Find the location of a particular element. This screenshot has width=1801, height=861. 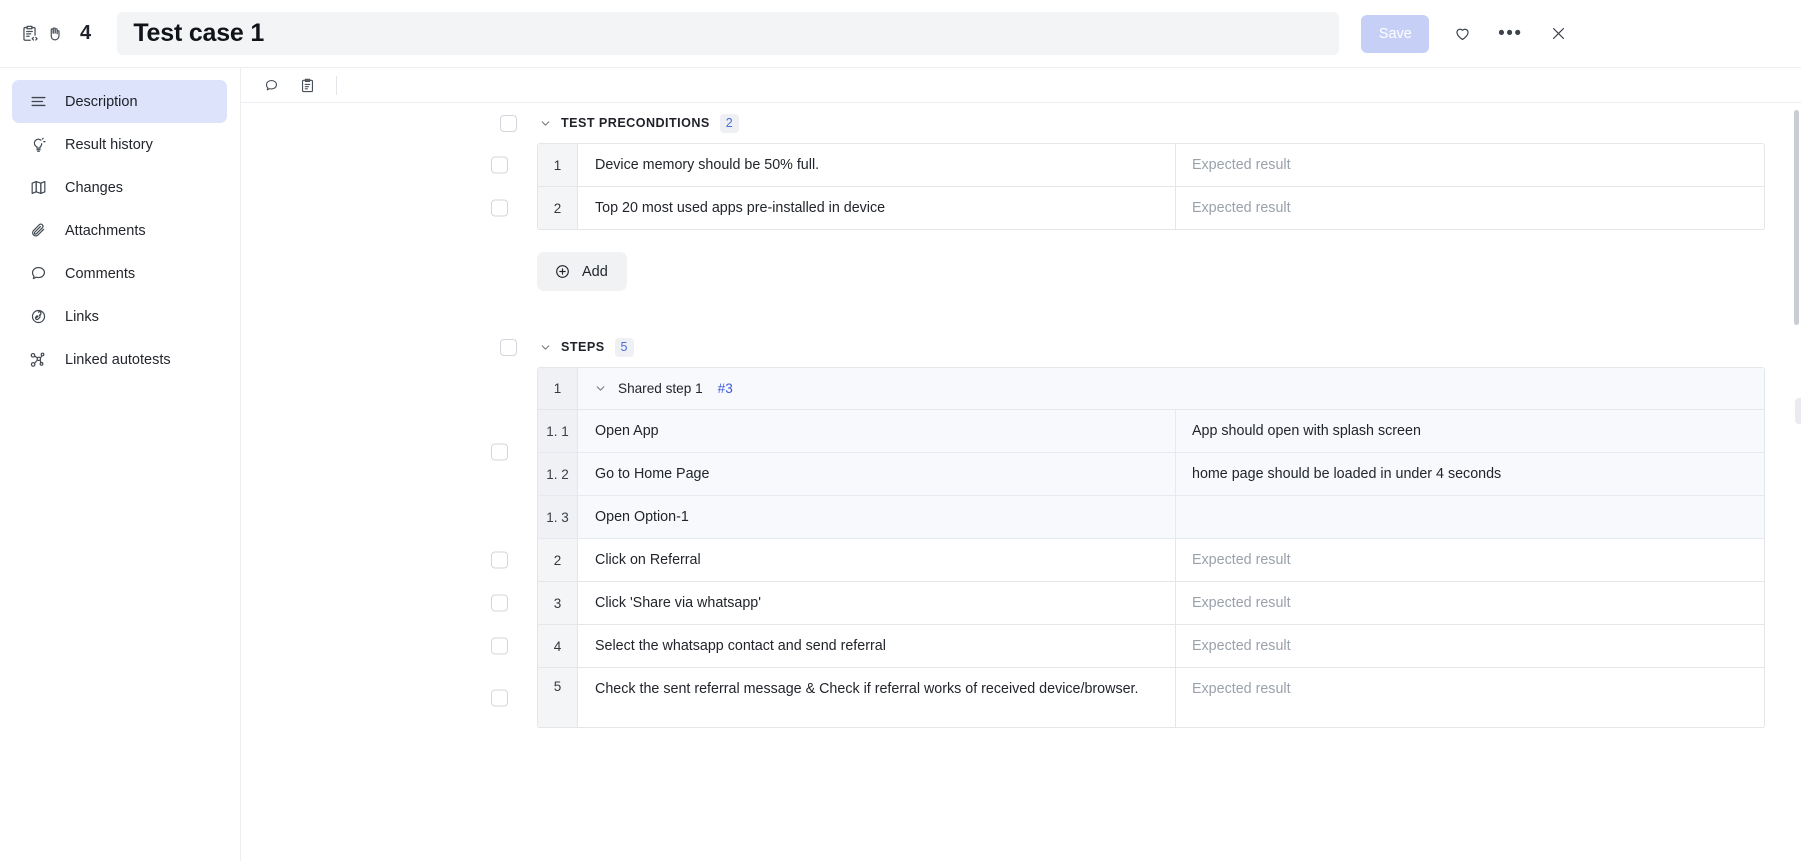

heart-icon is located at coordinates (1462, 34).